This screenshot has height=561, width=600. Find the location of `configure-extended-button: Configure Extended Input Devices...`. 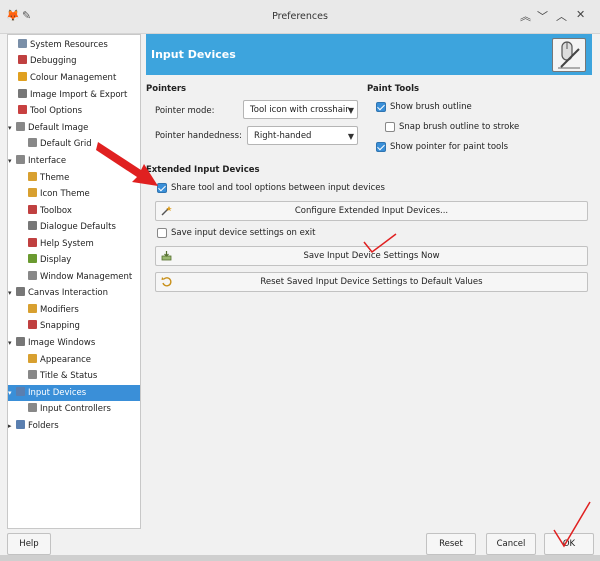

configure-extended-button: Configure Extended Input Devices... is located at coordinates (371, 211).